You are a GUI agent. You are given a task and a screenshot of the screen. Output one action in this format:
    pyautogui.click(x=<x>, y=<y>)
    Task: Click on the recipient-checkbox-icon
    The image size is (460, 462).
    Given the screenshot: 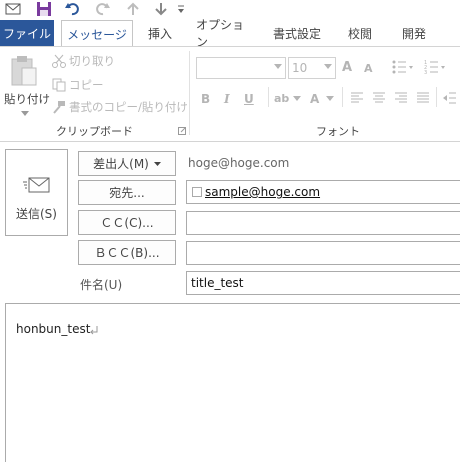 What is the action you would take?
    pyautogui.click(x=197, y=192)
    